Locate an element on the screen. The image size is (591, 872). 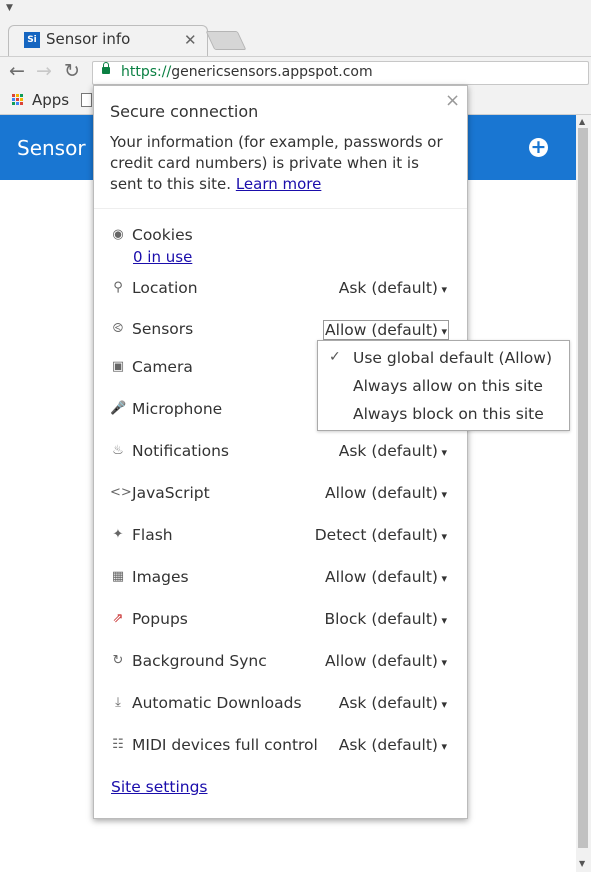
scroll-thumb is located at coordinates (583, 488).